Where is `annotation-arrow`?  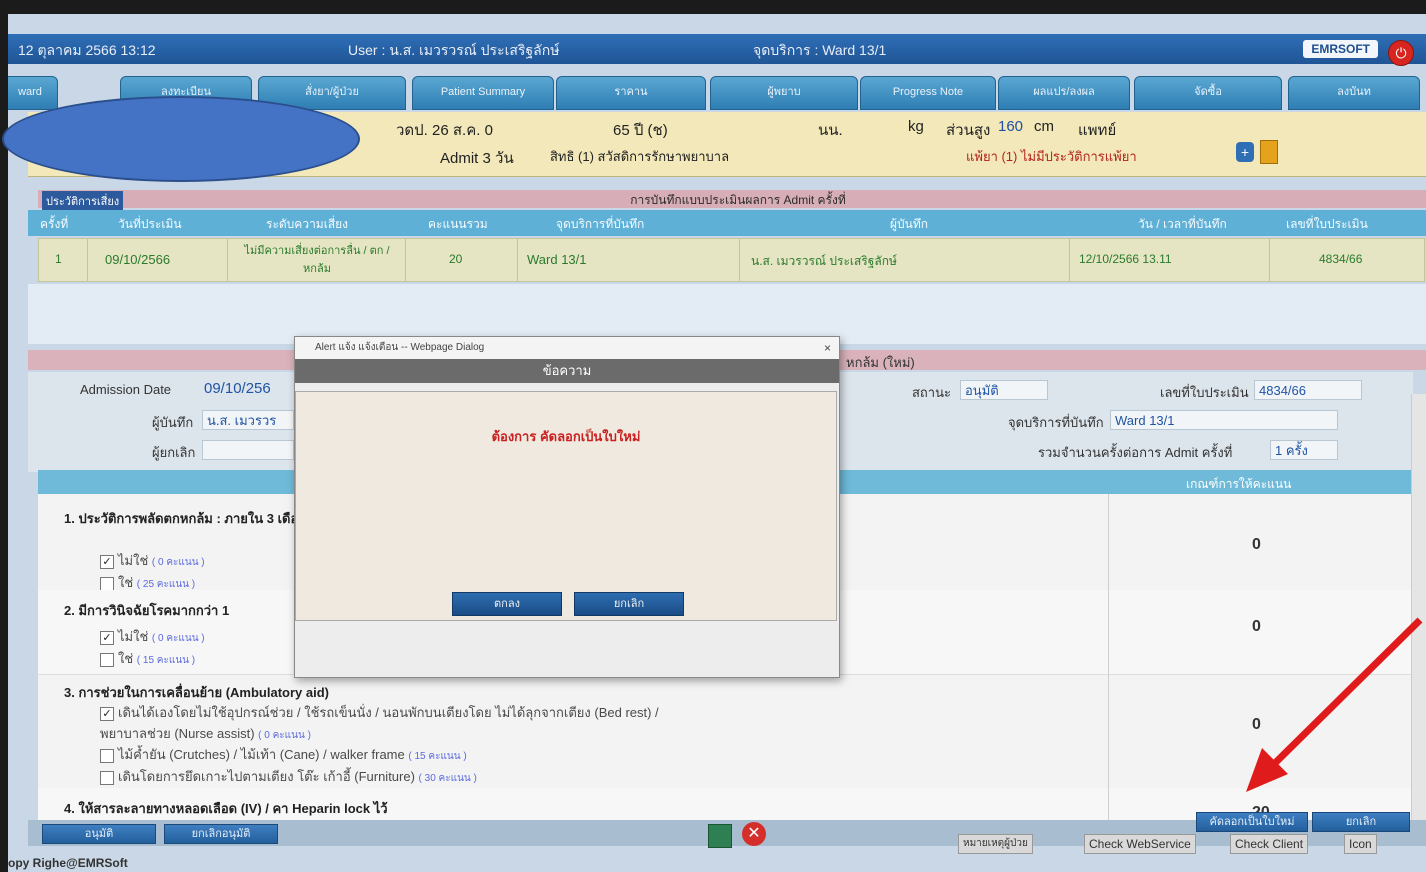
annotation-arrow is located at coordinates (1334, 704).